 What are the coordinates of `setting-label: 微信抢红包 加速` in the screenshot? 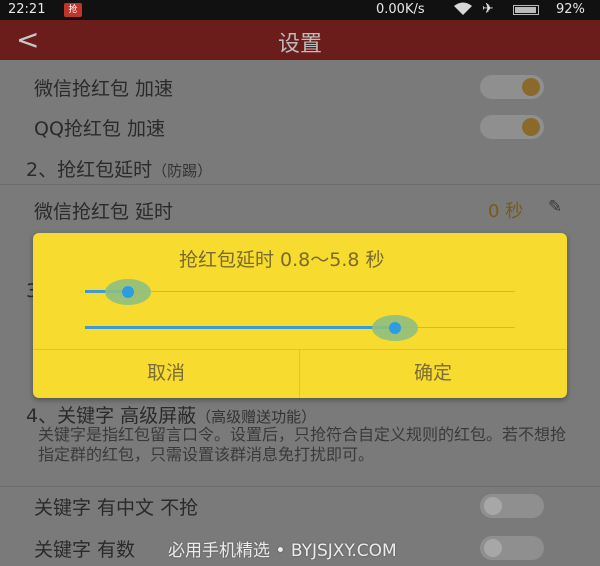 It's located at (104, 89).